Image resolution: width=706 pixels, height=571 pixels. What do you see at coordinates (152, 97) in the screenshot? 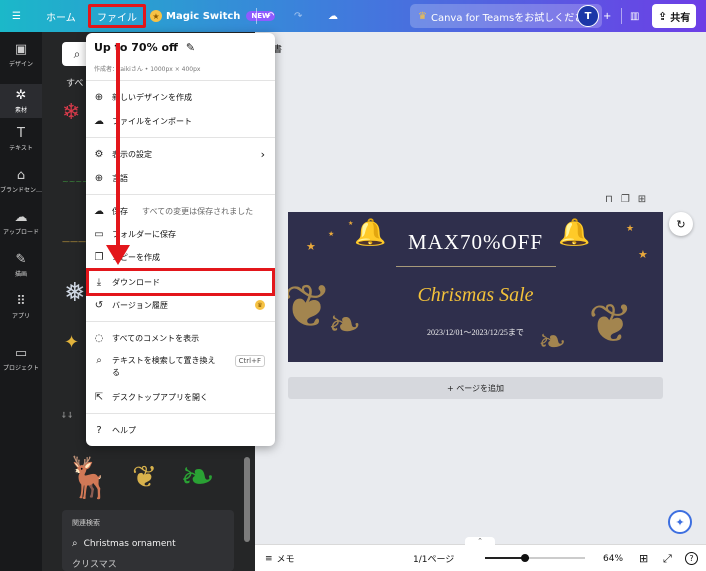
I see `menu-item-label: 新しいデザインを作成` at bounding box center [152, 97].